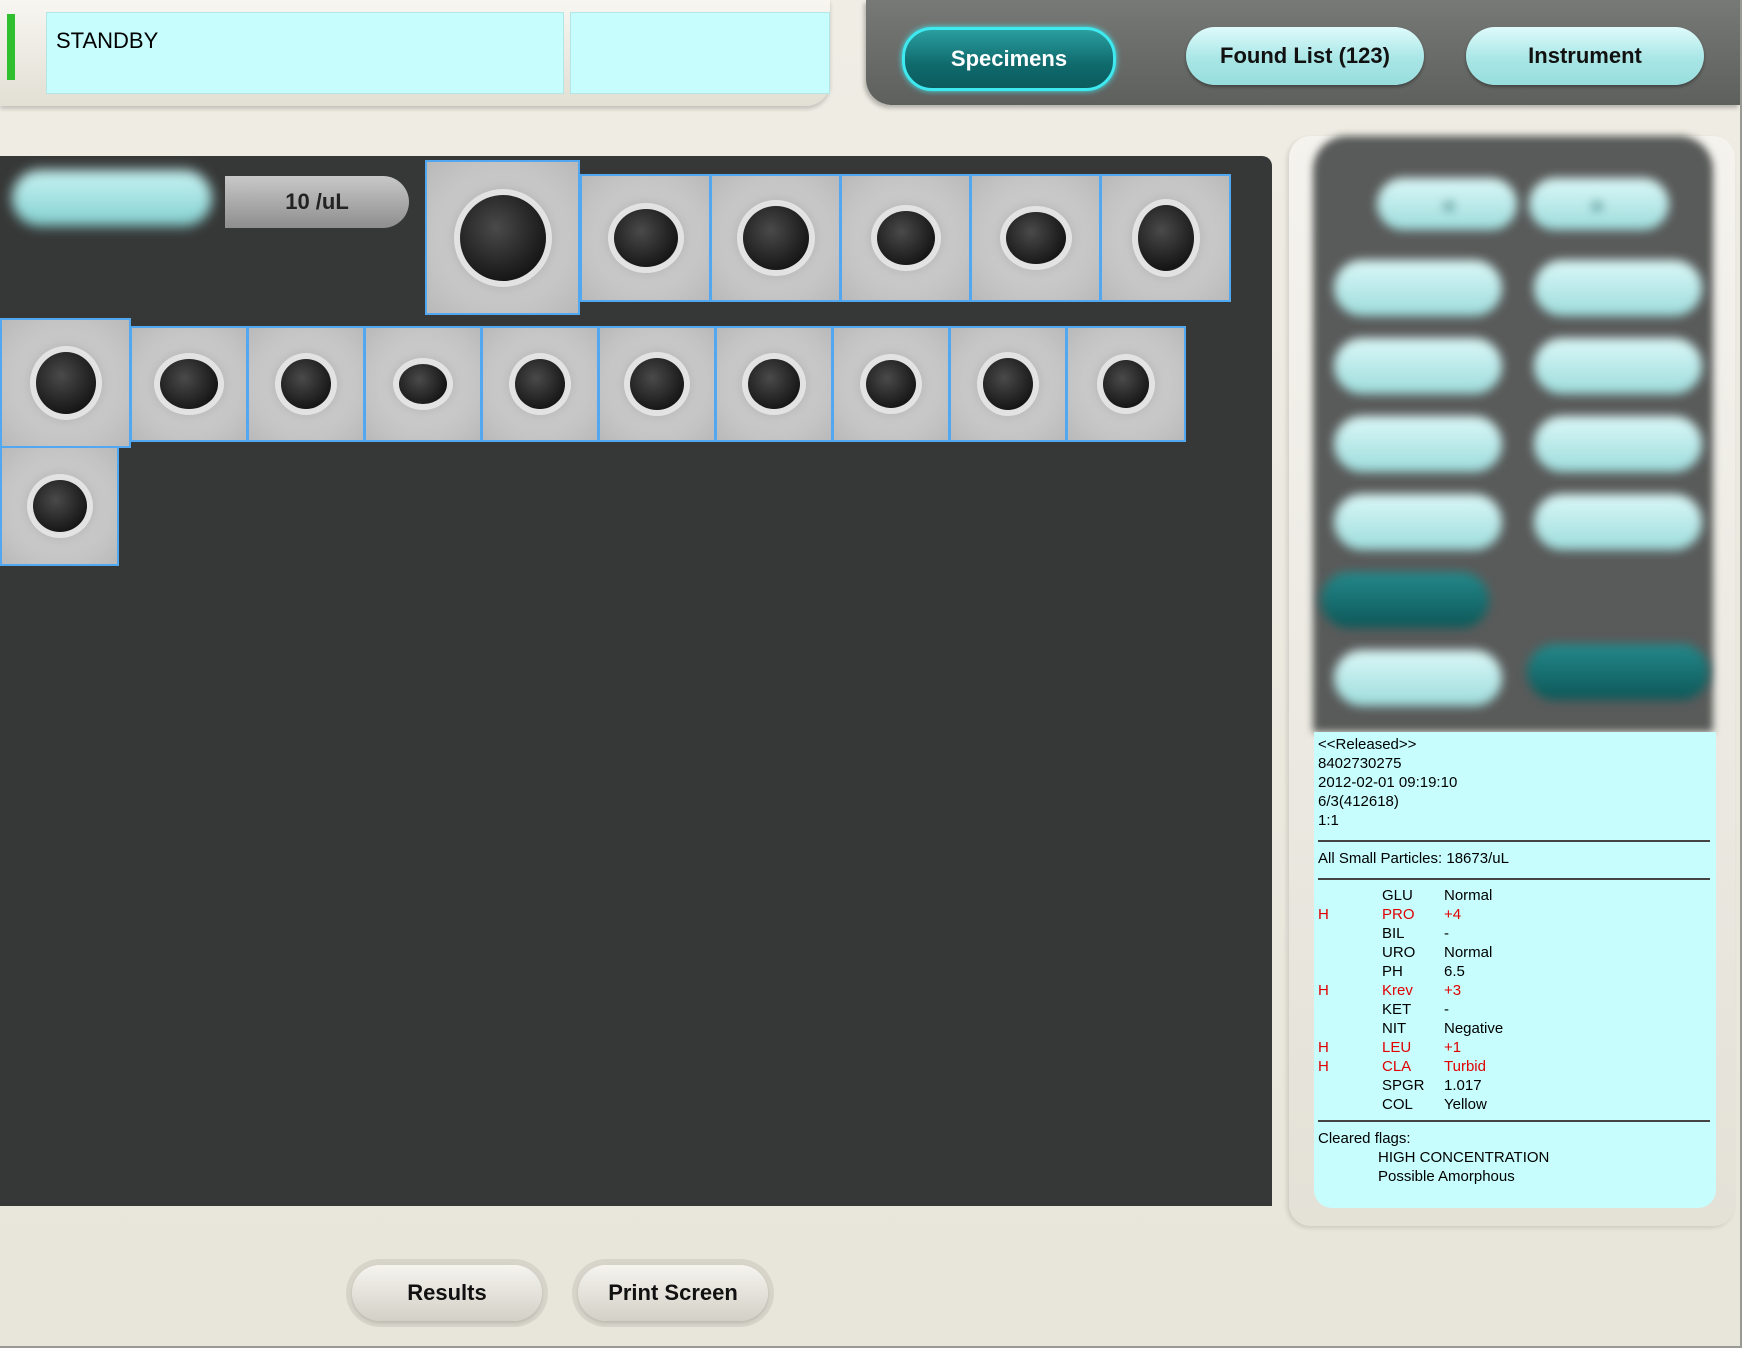  What do you see at coordinates (1453, 914) in the screenshot?
I see `chemistry-value: +4` at bounding box center [1453, 914].